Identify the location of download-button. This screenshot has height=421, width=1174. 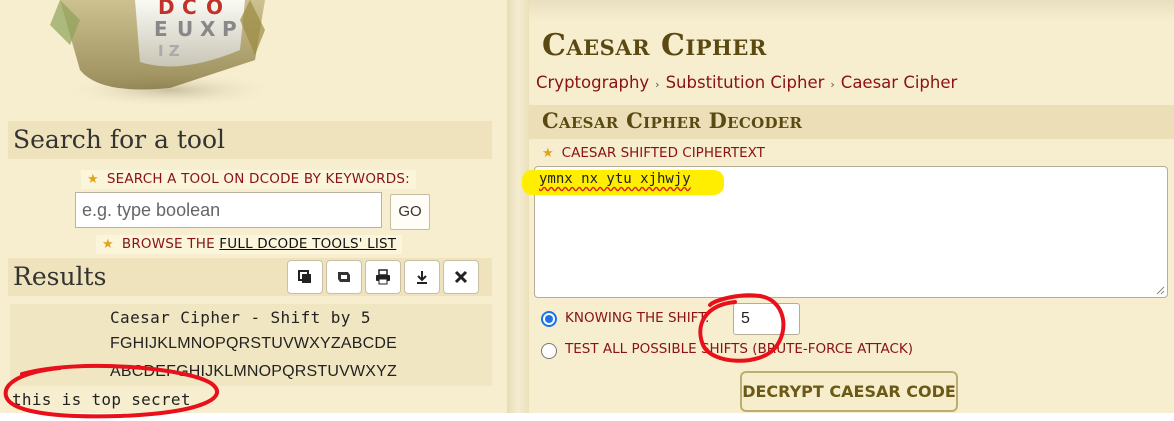
(422, 277).